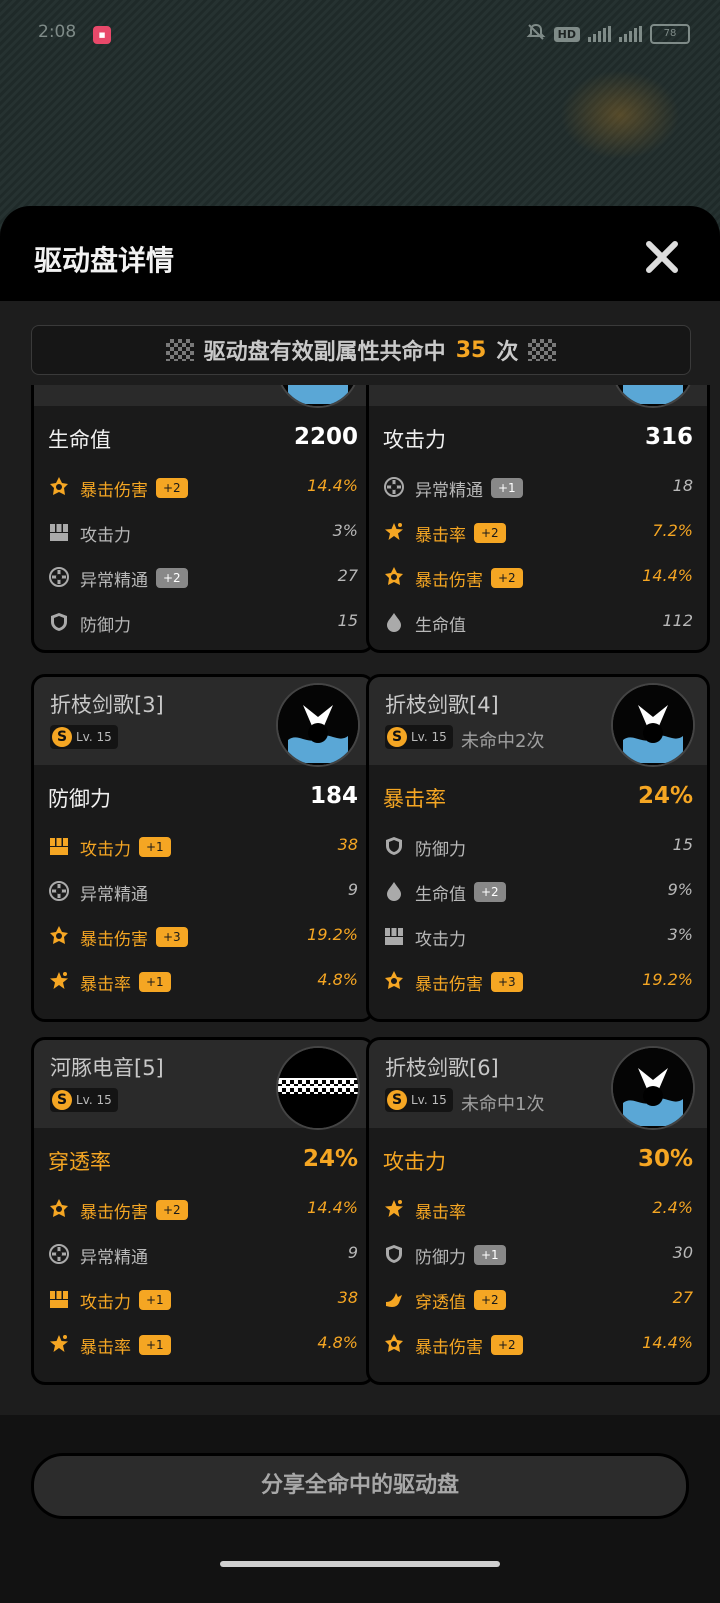  What do you see at coordinates (179, 350) in the screenshot?
I see `checker-left-icon` at bounding box center [179, 350].